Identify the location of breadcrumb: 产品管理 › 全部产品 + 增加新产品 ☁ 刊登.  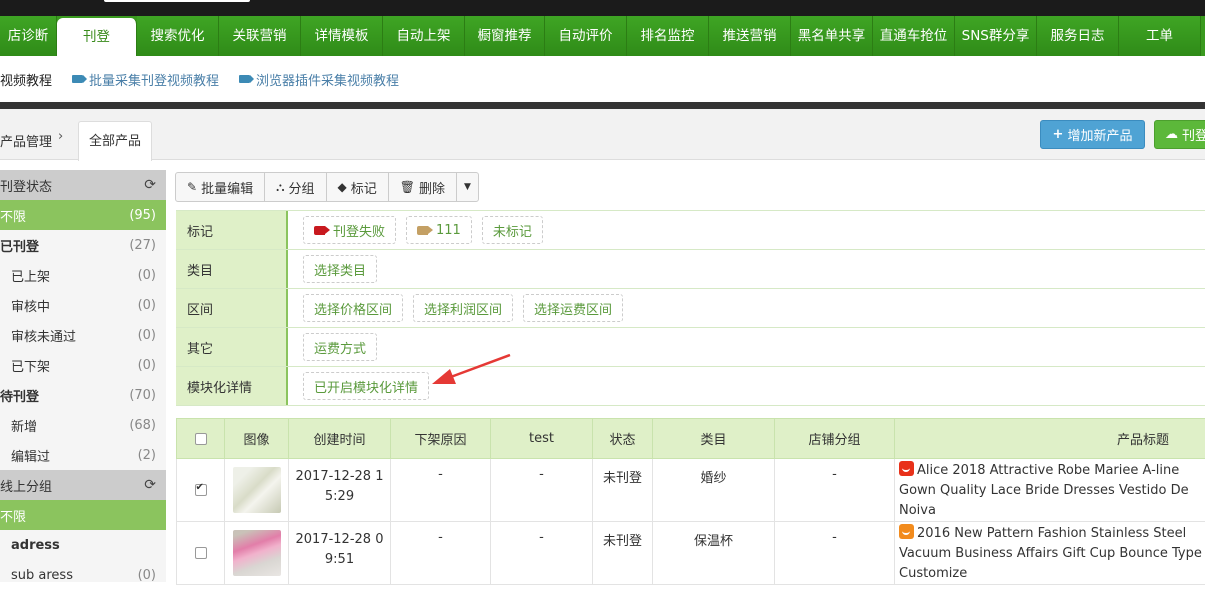
(602, 134).